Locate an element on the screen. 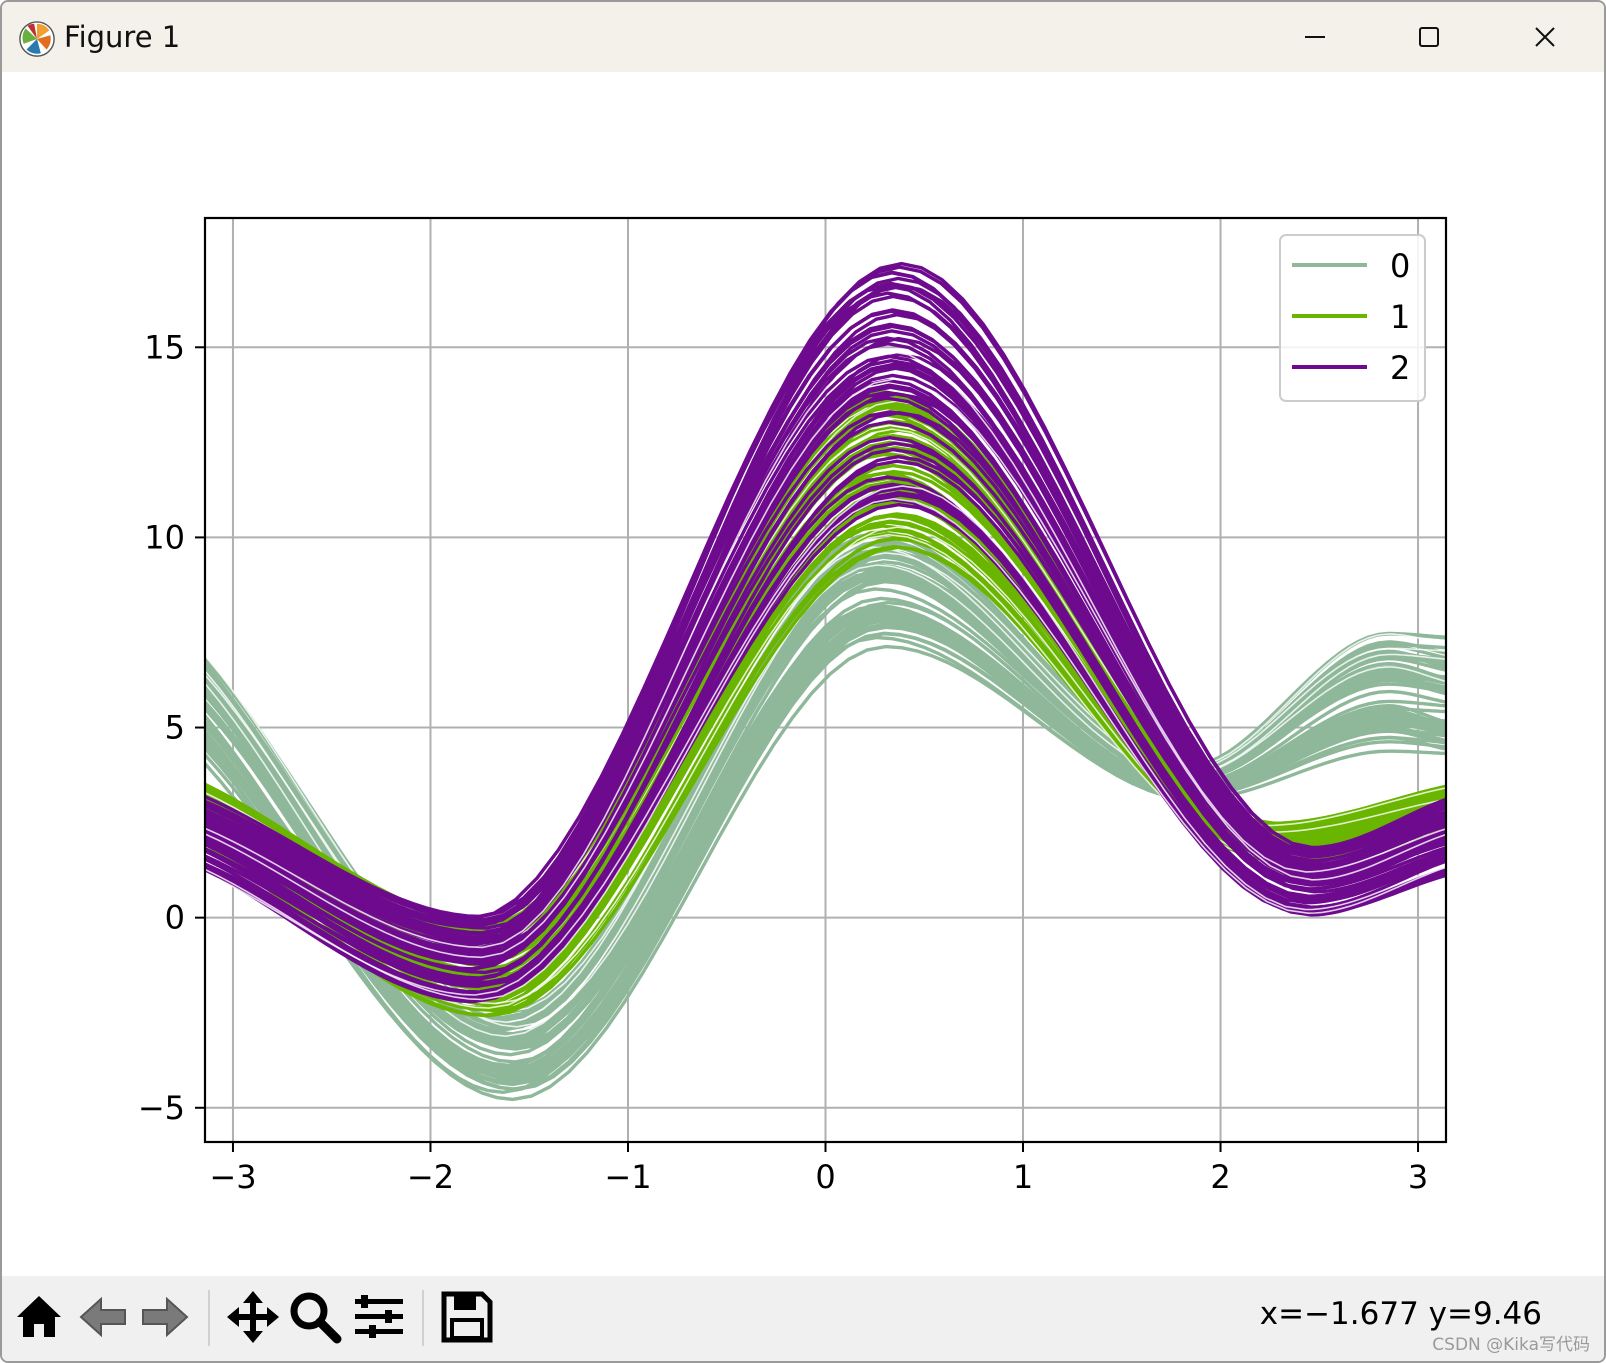 The height and width of the screenshot is (1363, 1606). back-button is located at coordinates (103, 1317).